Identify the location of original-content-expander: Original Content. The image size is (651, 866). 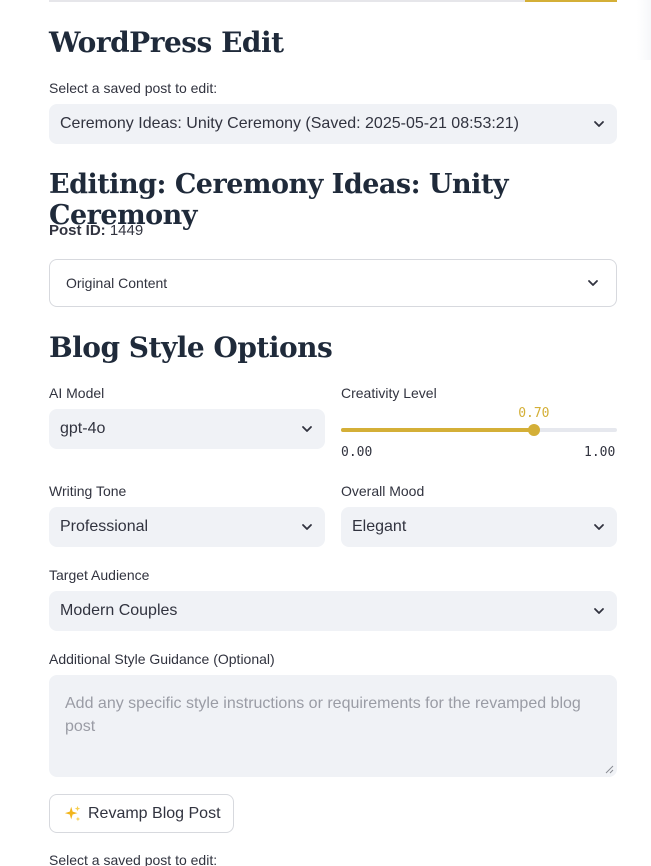
(333, 283).